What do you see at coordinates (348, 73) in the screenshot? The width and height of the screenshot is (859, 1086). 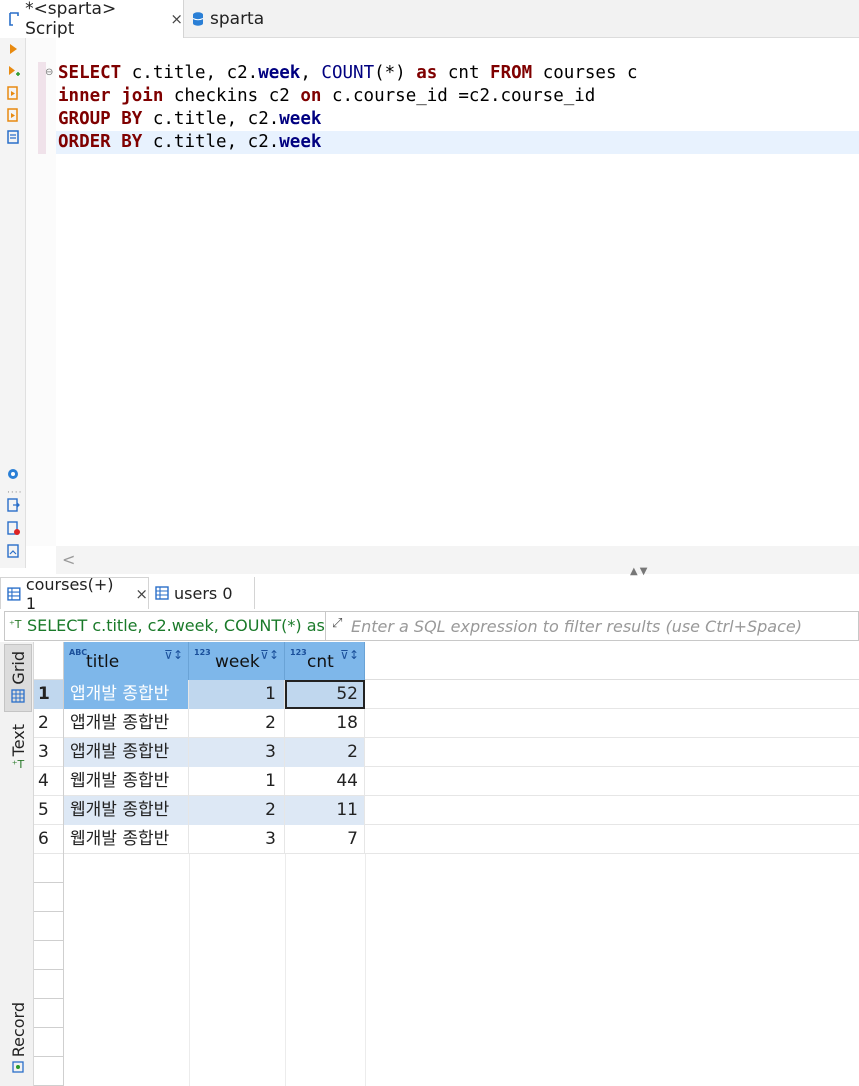 I see `code-token: COUNT` at bounding box center [348, 73].